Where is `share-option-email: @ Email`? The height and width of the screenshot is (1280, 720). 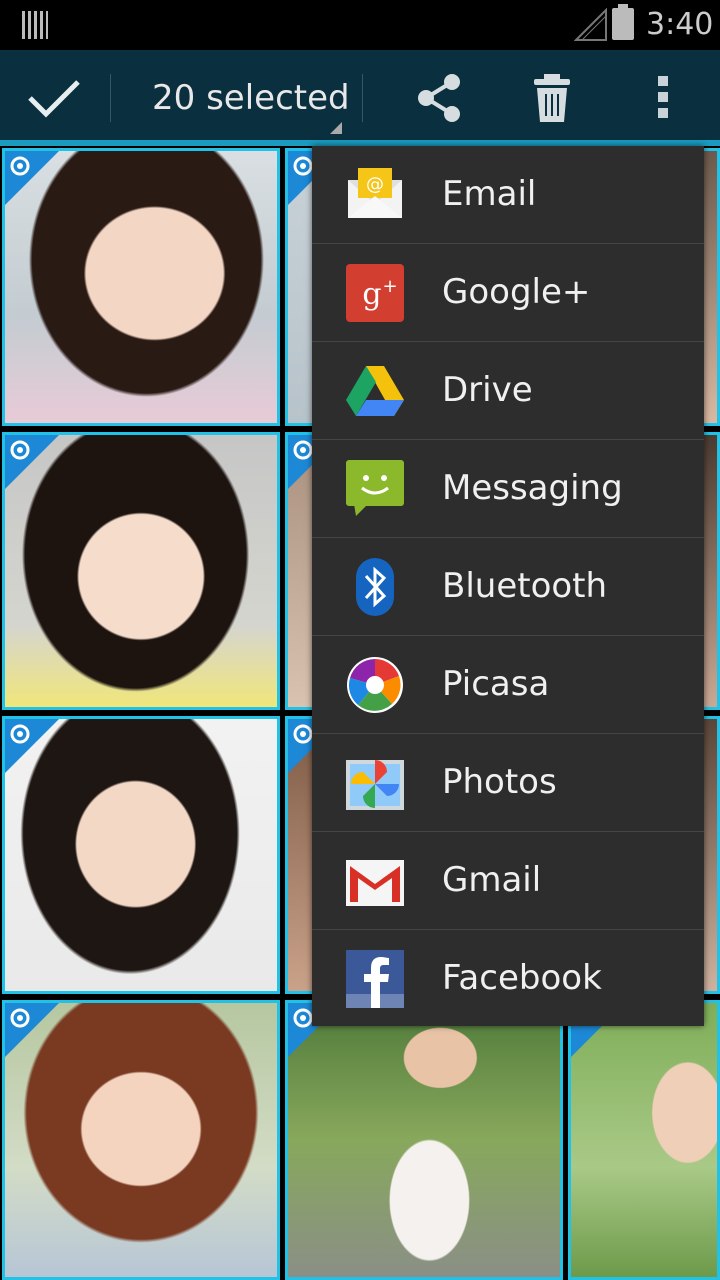
share-option-email: @ Email is located at coordinates (508, 195).